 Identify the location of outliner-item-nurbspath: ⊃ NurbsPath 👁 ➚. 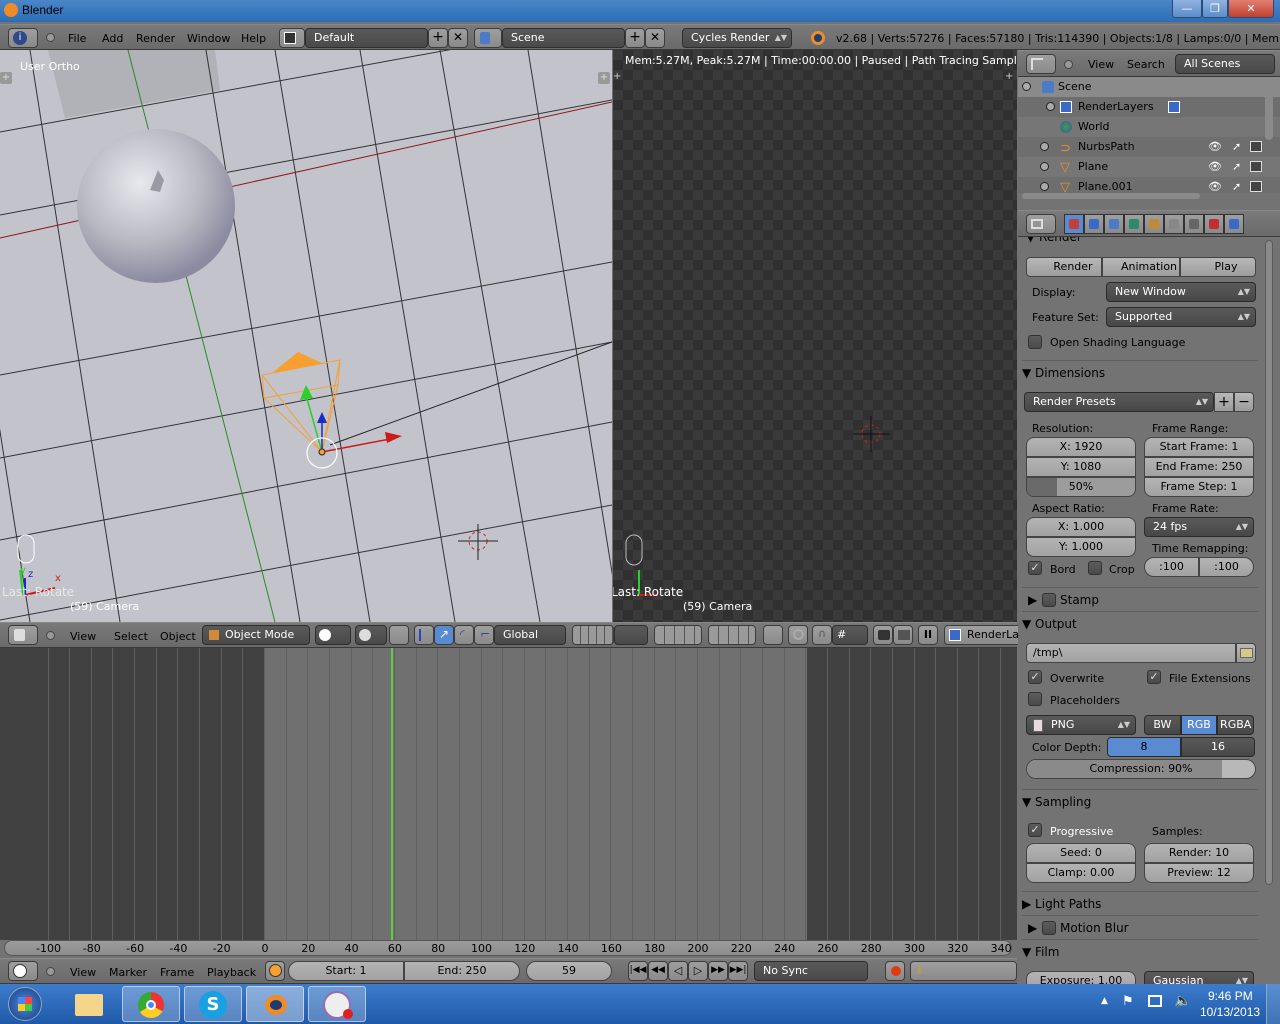
(1149, 147).